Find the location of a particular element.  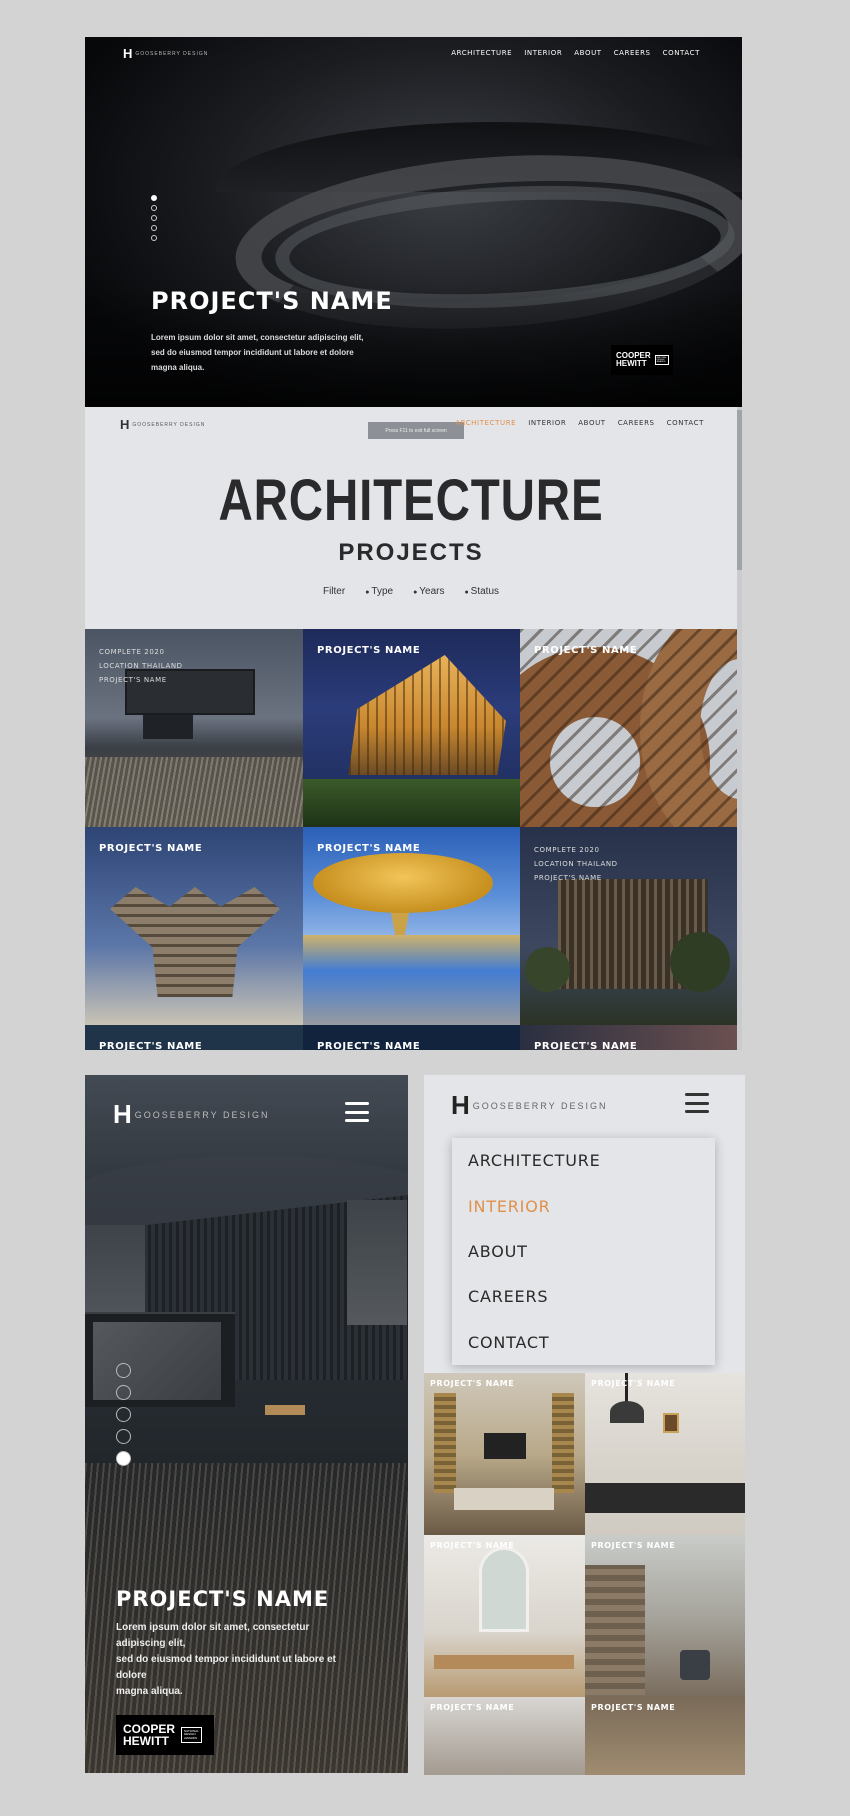

scrollbar-thumb is located at coordinates (739, 490).